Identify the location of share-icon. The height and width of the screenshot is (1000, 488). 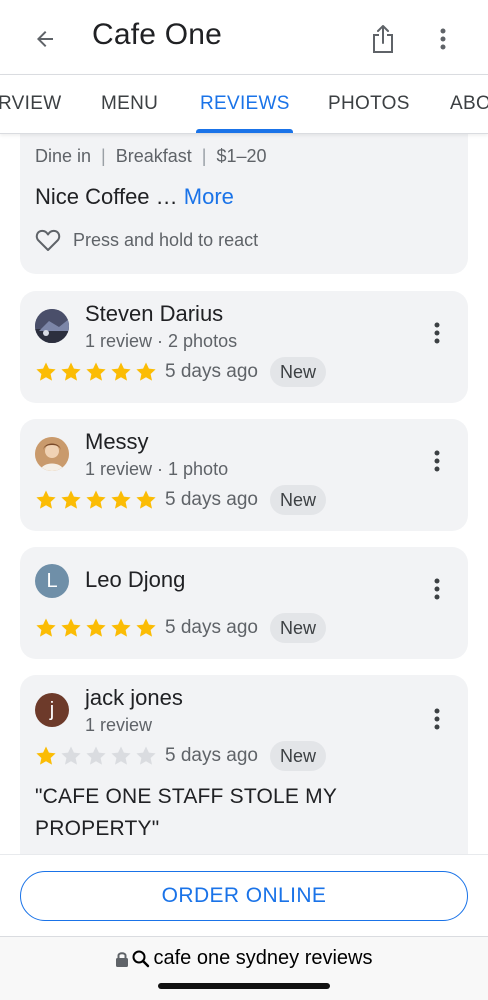
(383, 39).